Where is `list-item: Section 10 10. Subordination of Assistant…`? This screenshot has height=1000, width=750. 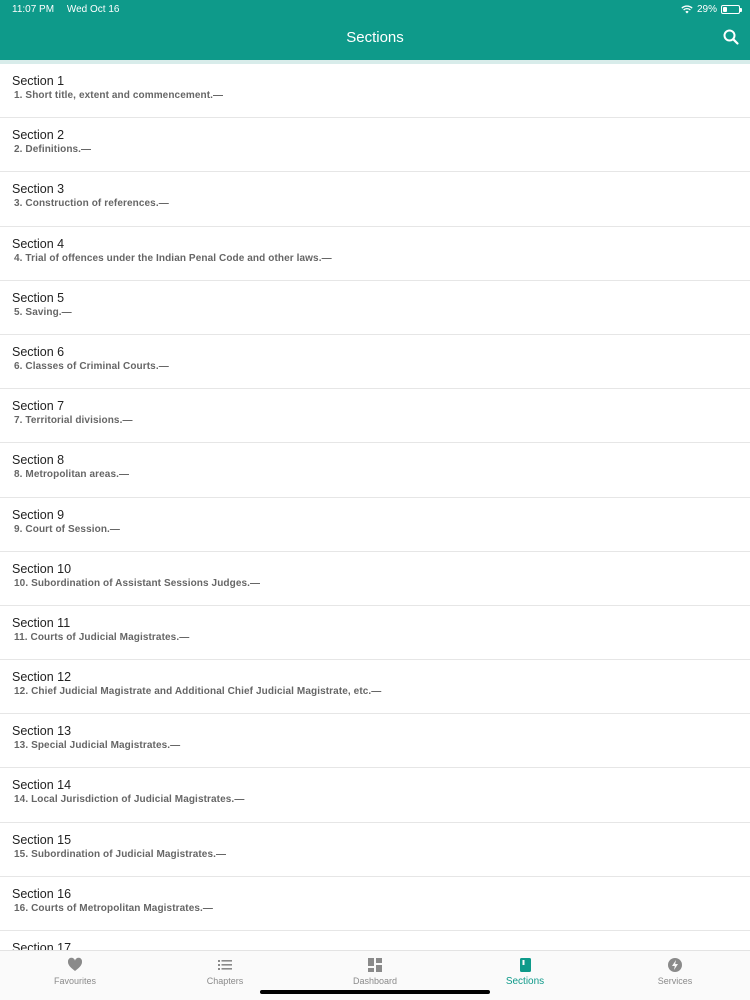
list-item: Section 10 10. Subordination of Assistant… is located at coordinates (375, 578).